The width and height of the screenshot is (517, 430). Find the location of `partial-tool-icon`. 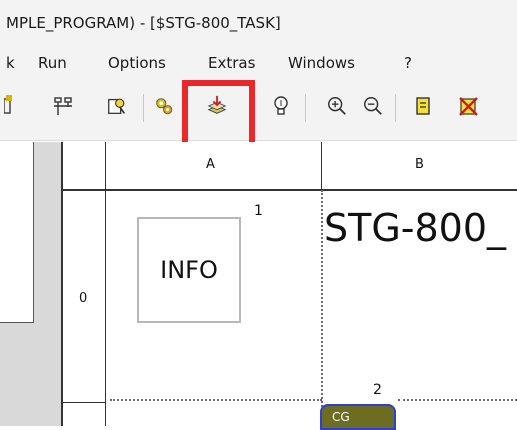

partial-tool-icon is located at coordinates (11, 106).